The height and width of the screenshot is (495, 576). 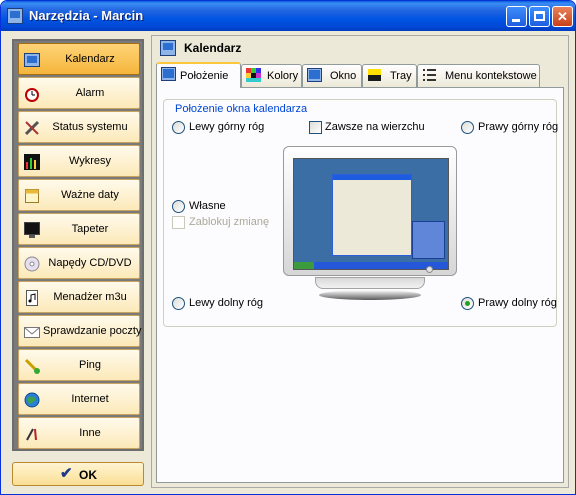 I want to click on window-title: Narzędzia - Marcin, so click(x=86, y=15).